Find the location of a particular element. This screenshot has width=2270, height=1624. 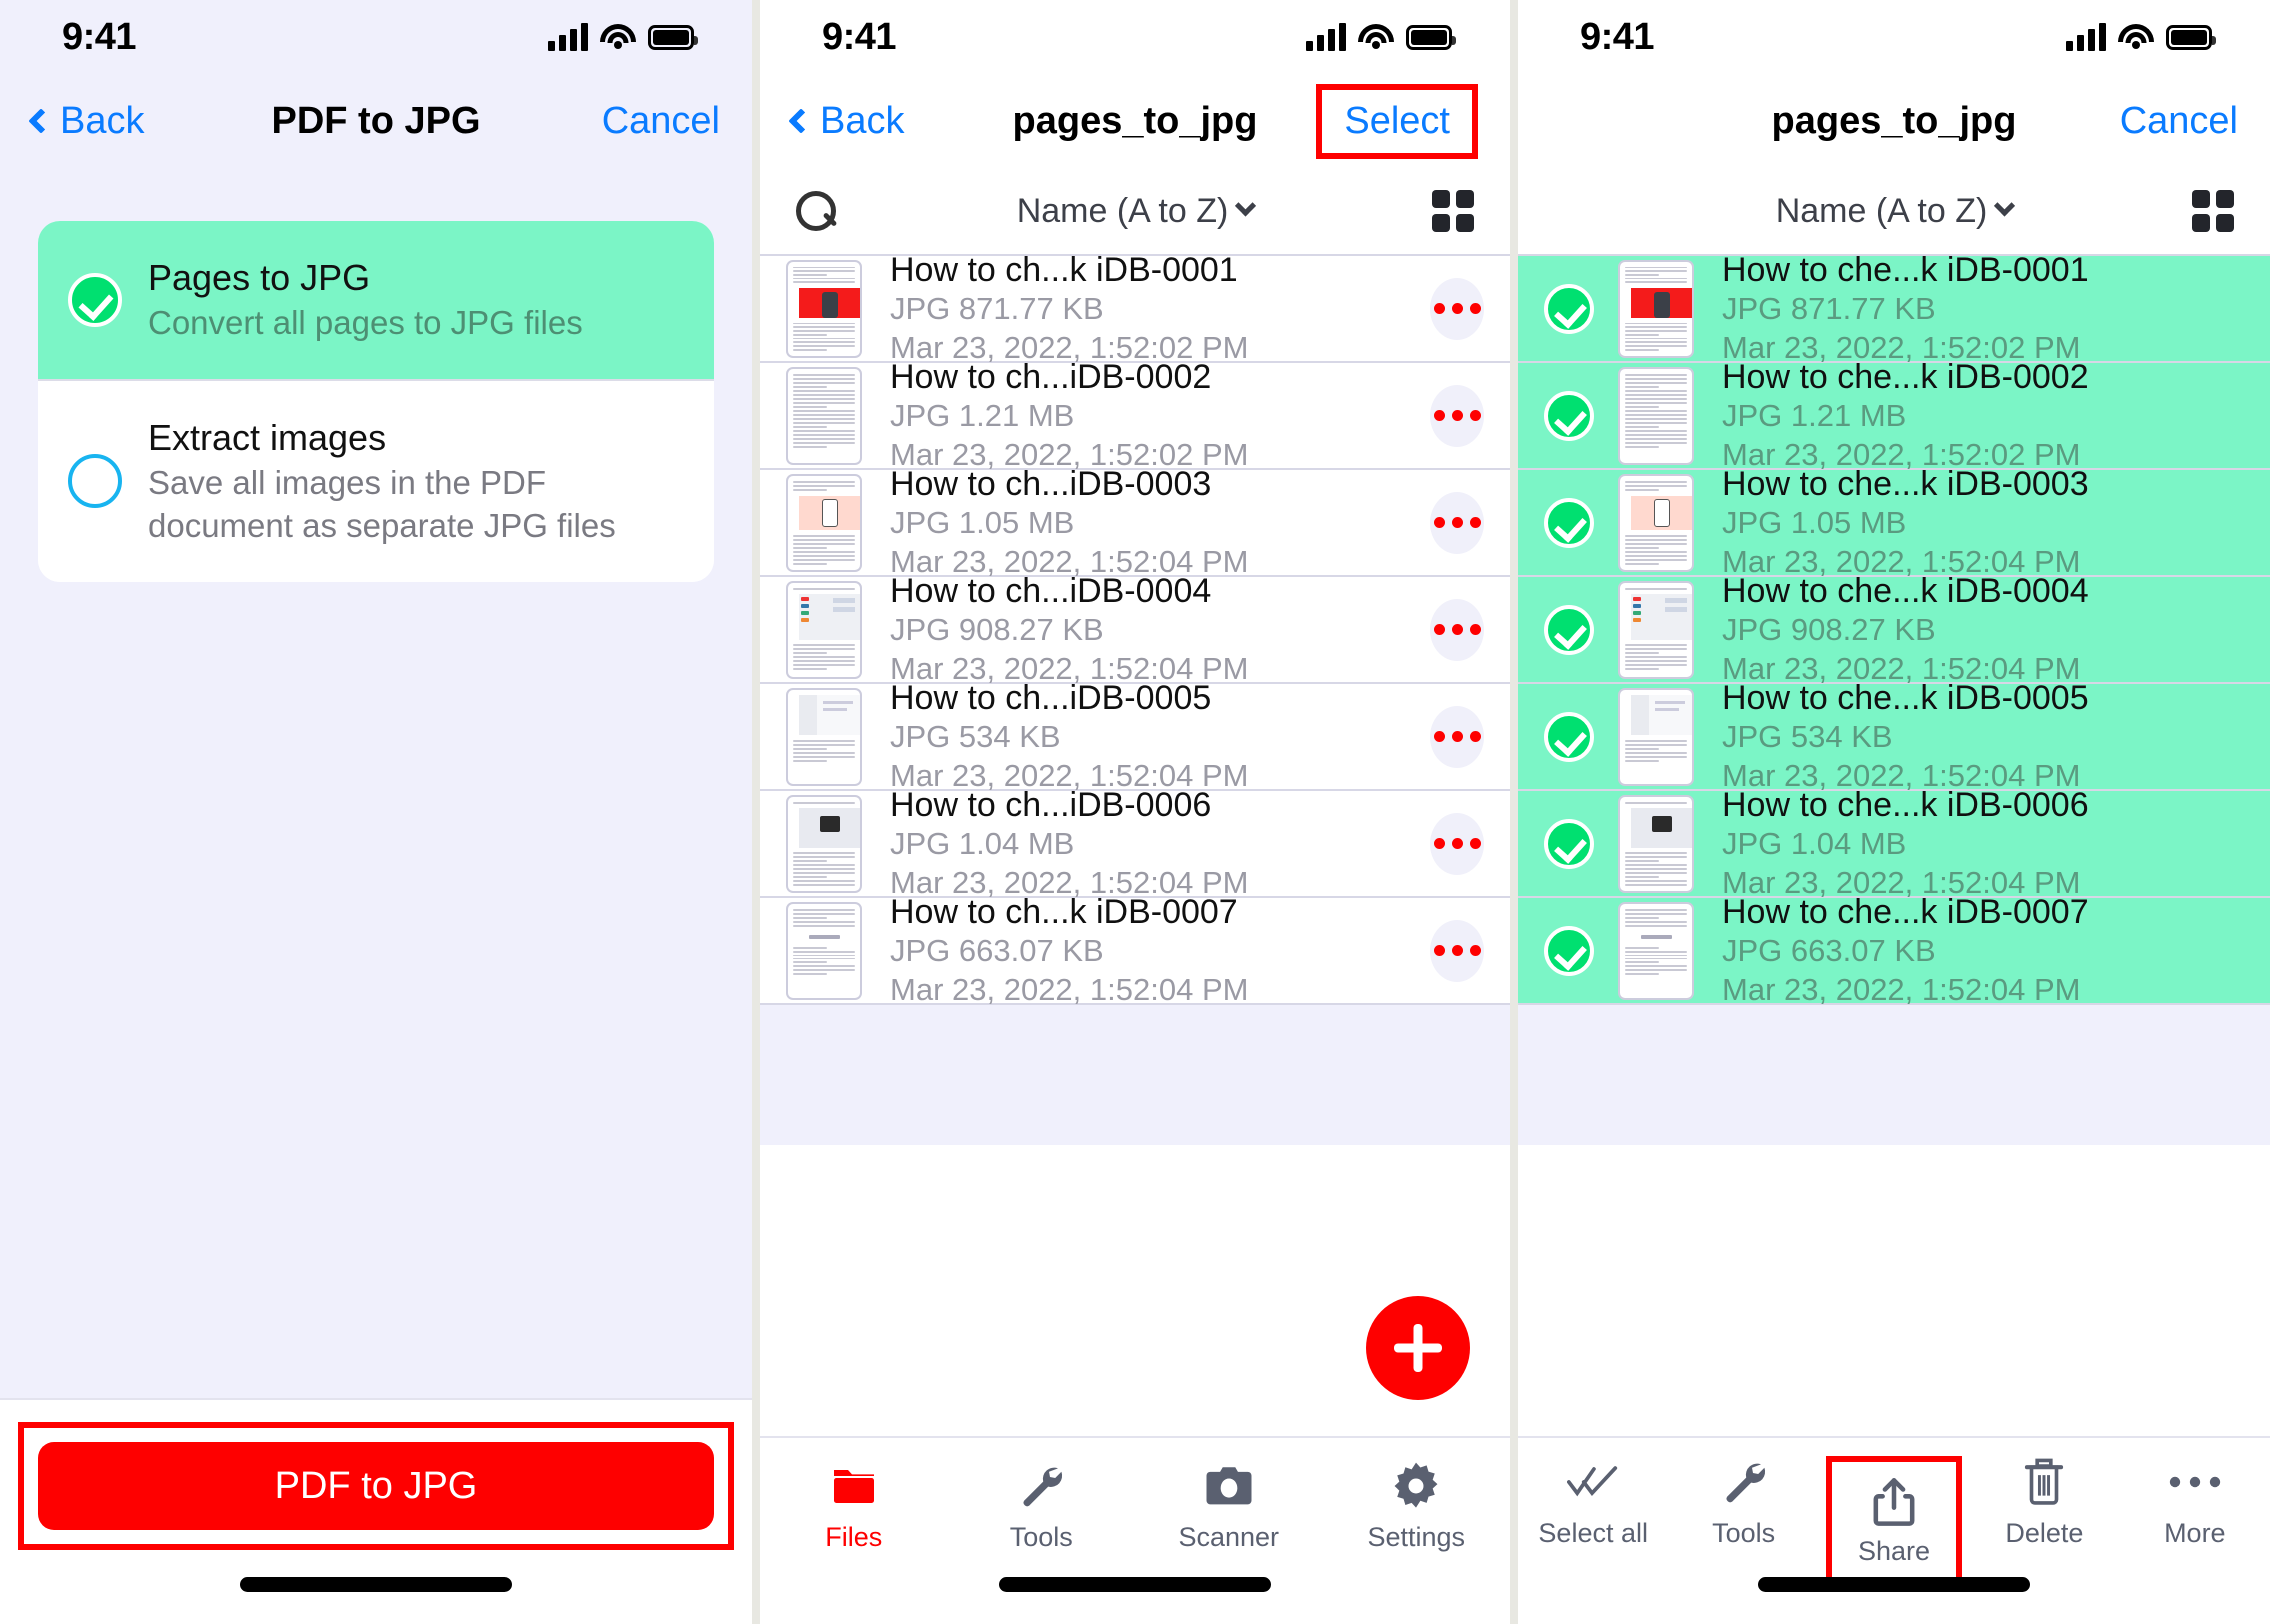

highlight-annotation: Share is located at coordinates (1894, 1519).